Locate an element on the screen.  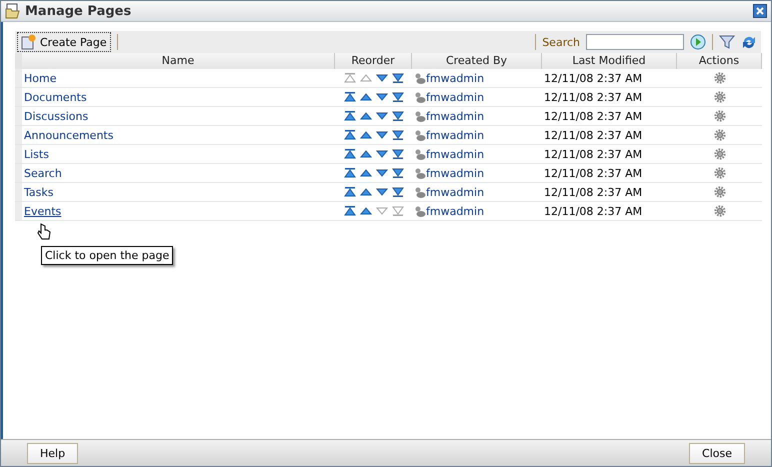
page-link: Tasks is located at coordinates (39, 192).